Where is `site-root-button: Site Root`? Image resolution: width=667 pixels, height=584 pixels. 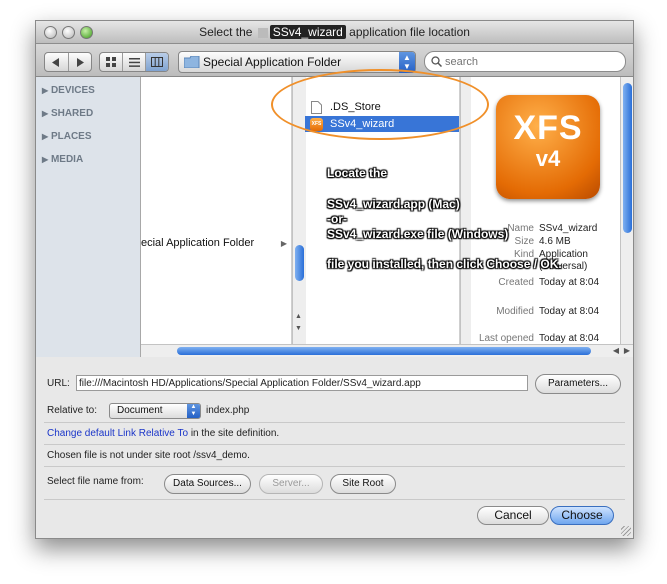
site-root-button: Site Root is located at coordinates (363, 484).